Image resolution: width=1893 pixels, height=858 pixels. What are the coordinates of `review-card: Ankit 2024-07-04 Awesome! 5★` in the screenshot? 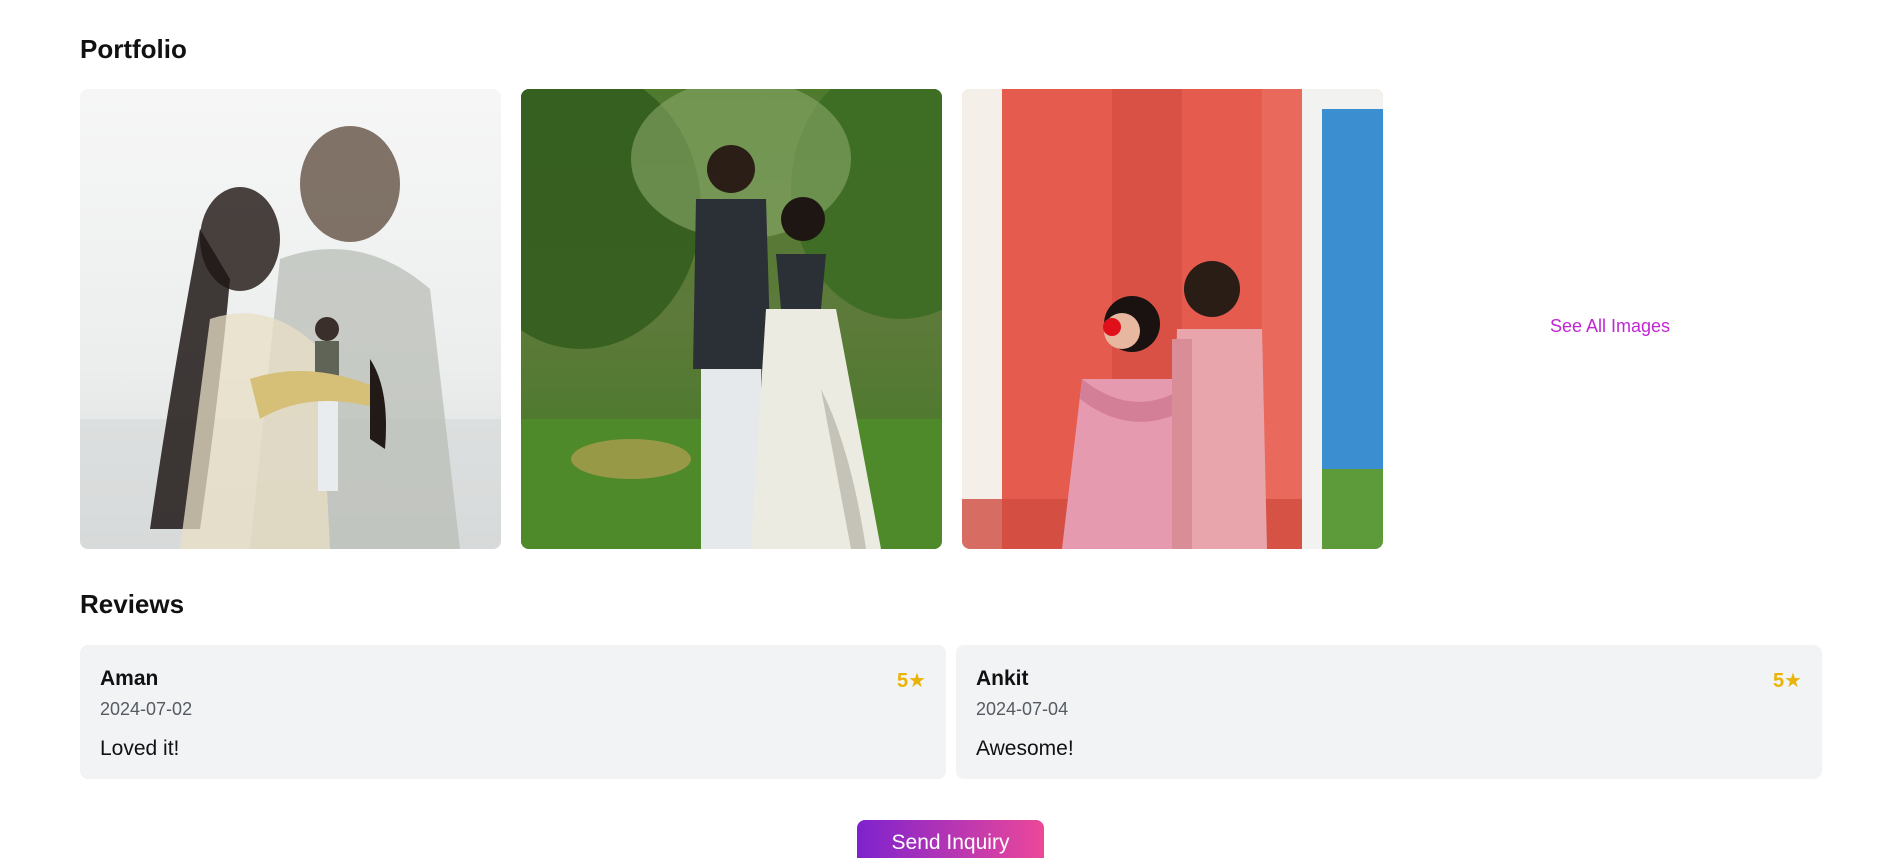 It's located at (1389, 712).